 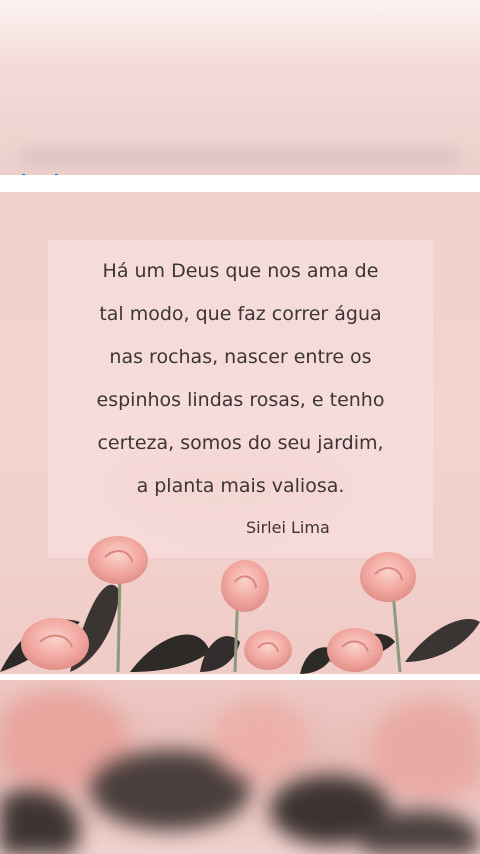 What do you see at coordinates (240, 357) in the screenshot?
I see `quote-line: nas rochas, nascer entre os` at bounding box center [240, 357].